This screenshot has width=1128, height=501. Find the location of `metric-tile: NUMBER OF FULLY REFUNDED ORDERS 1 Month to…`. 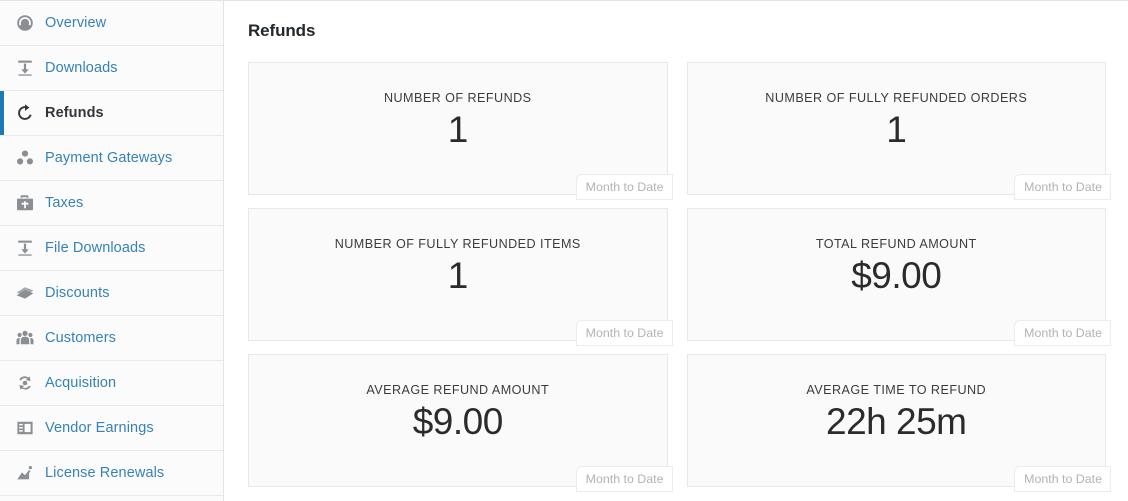

metric-tile: NUMBER OF FULLY REFUNDED ORDERS 1 Month to… is located at coordinates (898, 131).